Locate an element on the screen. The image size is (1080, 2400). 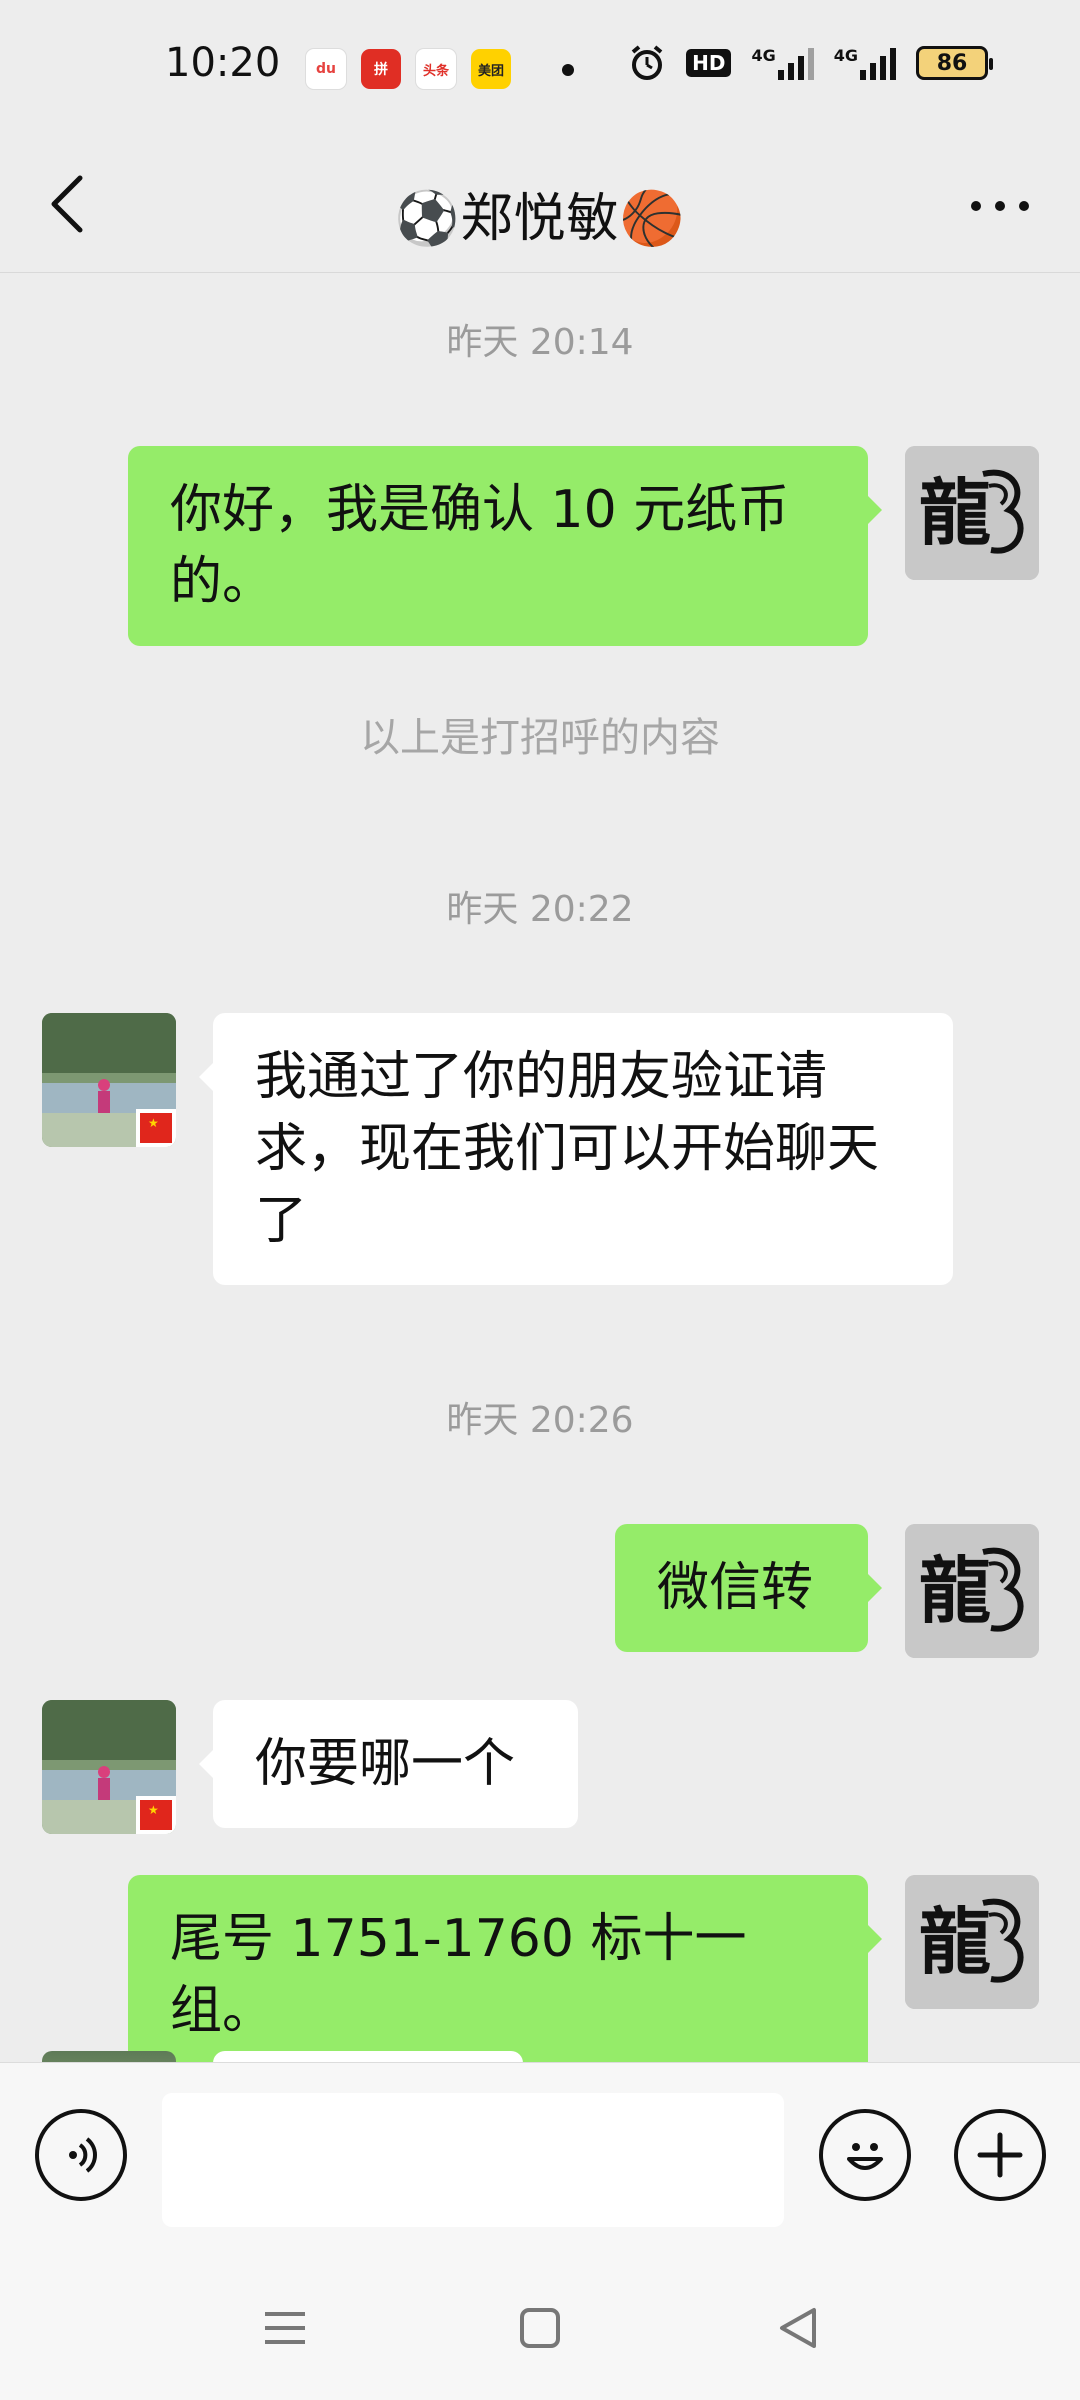
chat-header: ⚽郑悦敏🏀 is located at coordinates (540, 206).